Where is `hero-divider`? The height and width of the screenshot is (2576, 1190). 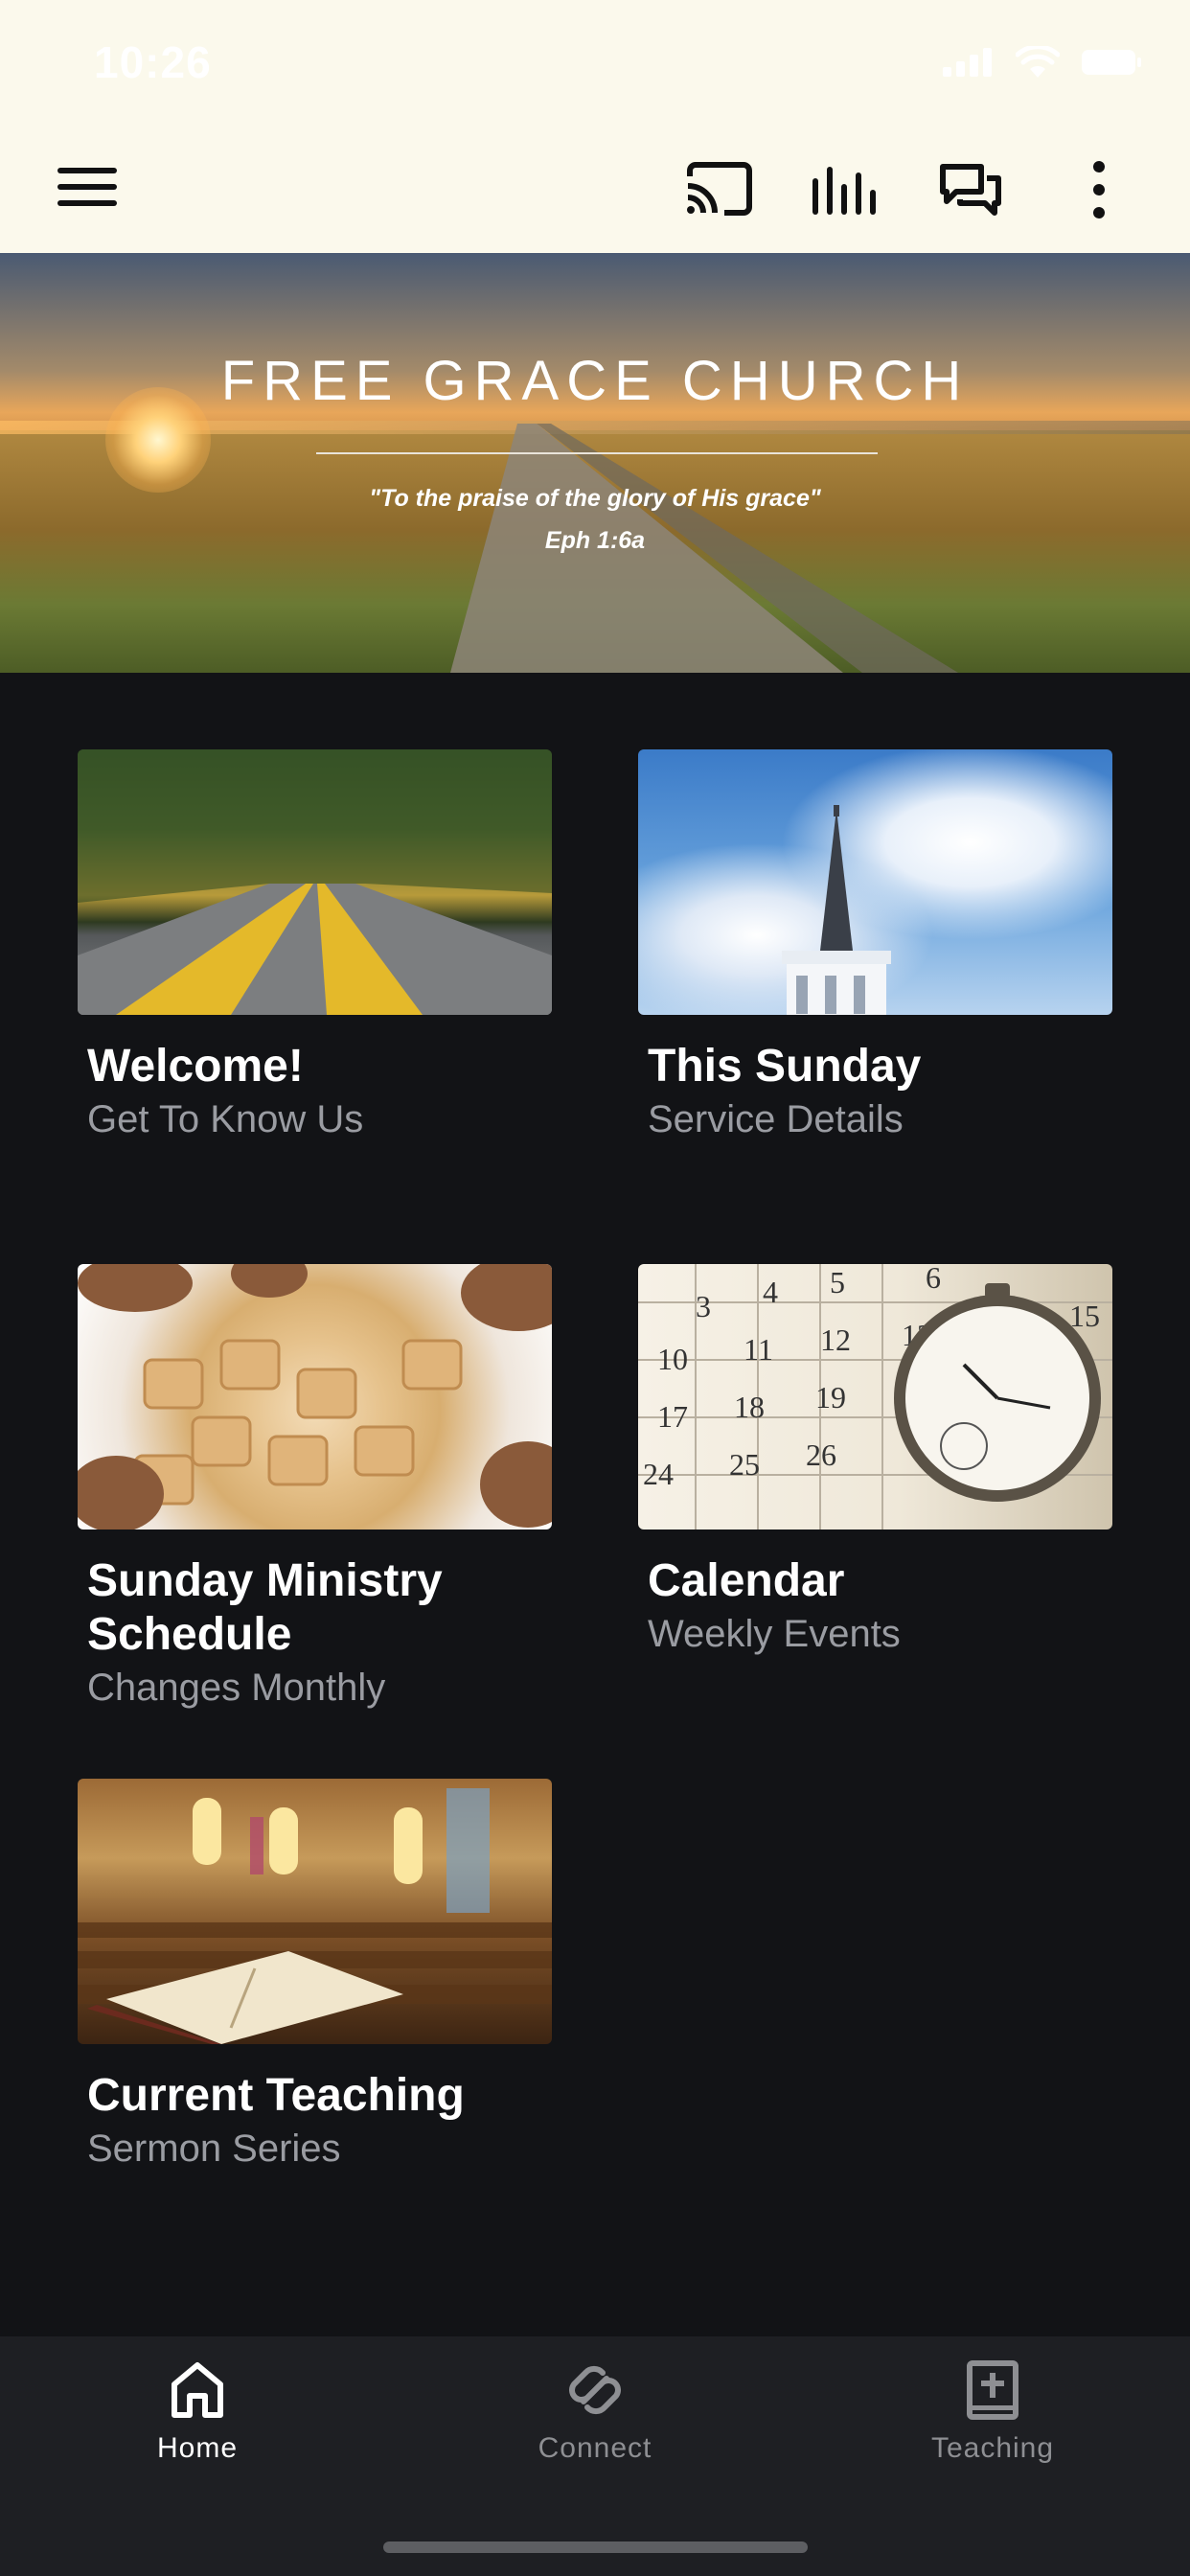
hero-divider is located at coordinates (597, 453).